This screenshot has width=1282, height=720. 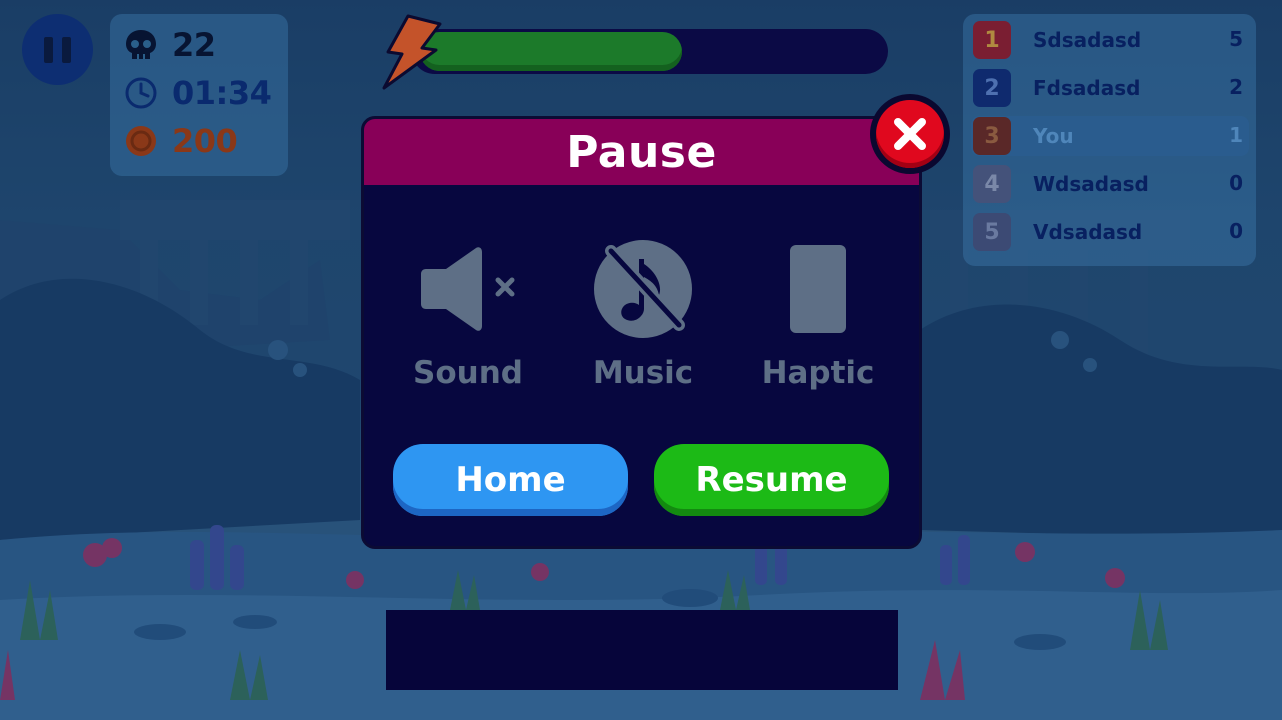 What do you see at coordinates (1088, 232) in the screenshot?
I see `player-name: Vdsadasd` at bounding box center [1088, 232].